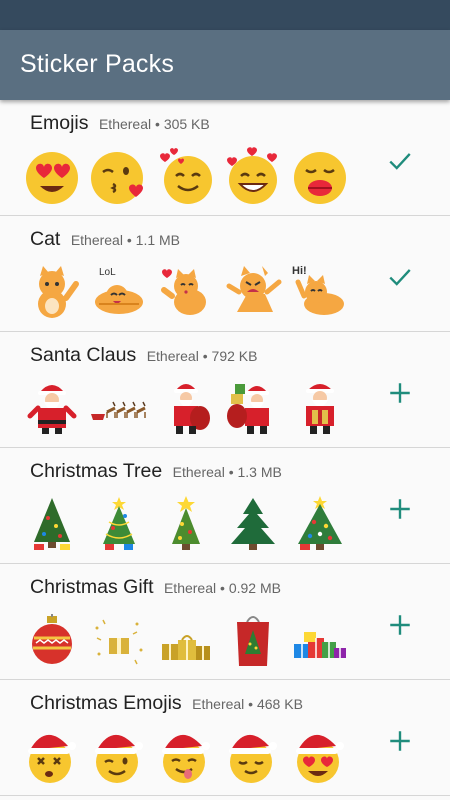 This screenshot has height=800, width=450. What do you see at coordinates (158, 240) in the screenshot?
I see `pack-size: 1.1 MB` at bounding box center [158, 240].